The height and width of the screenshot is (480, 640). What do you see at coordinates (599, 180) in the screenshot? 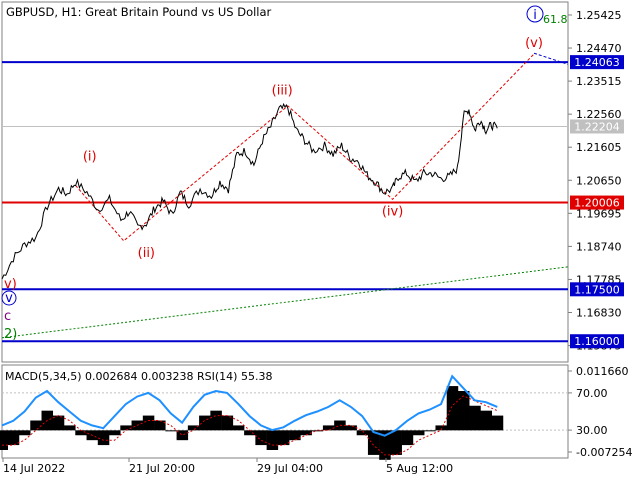
I see `price-tick-label: 1.20650` at bounding box center [599, 180].